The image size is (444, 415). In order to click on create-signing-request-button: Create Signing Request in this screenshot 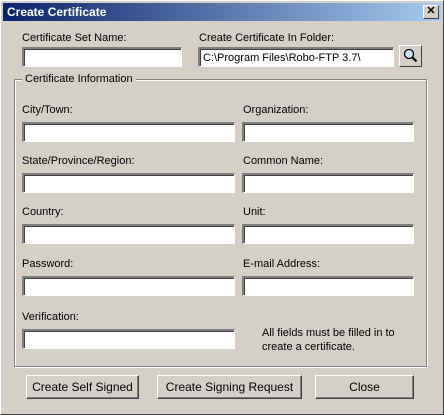, I will do `click(229, 387)`.